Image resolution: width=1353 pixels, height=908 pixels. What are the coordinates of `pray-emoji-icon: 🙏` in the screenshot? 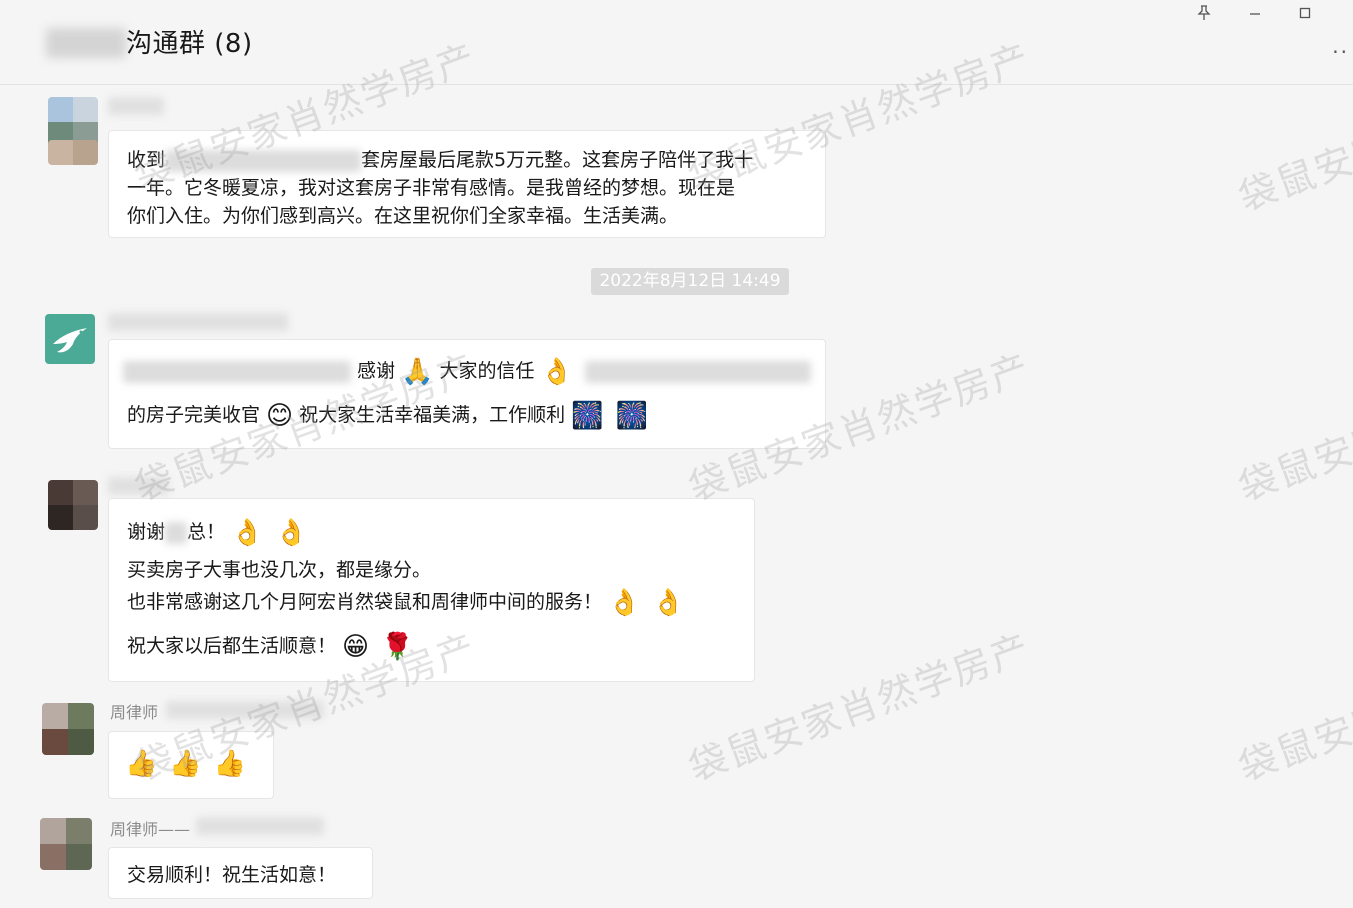 It's located at (417, 371).